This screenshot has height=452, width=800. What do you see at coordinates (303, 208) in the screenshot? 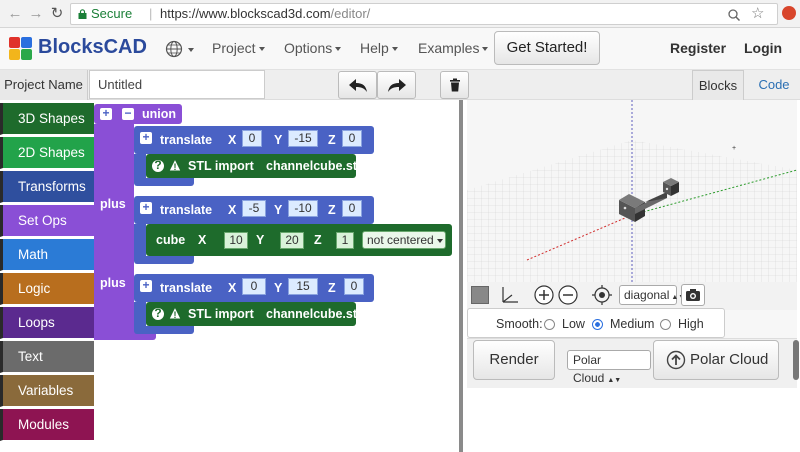
I see `translate-y-input: -10` at bounding box center [303, 208].